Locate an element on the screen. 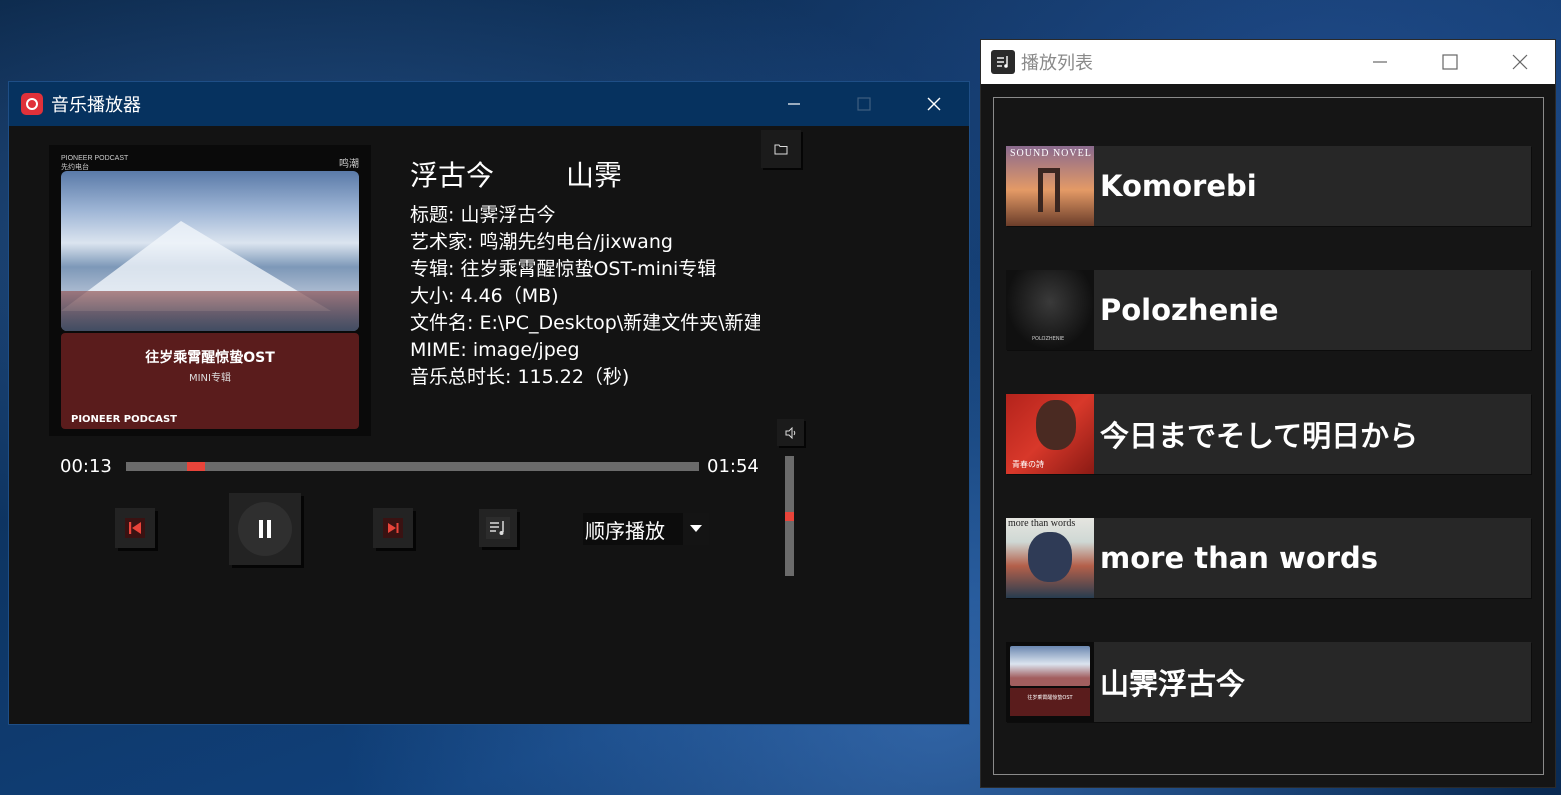  track-thumbnail: POLOZHENIE is located at coordinates (1050, 310).